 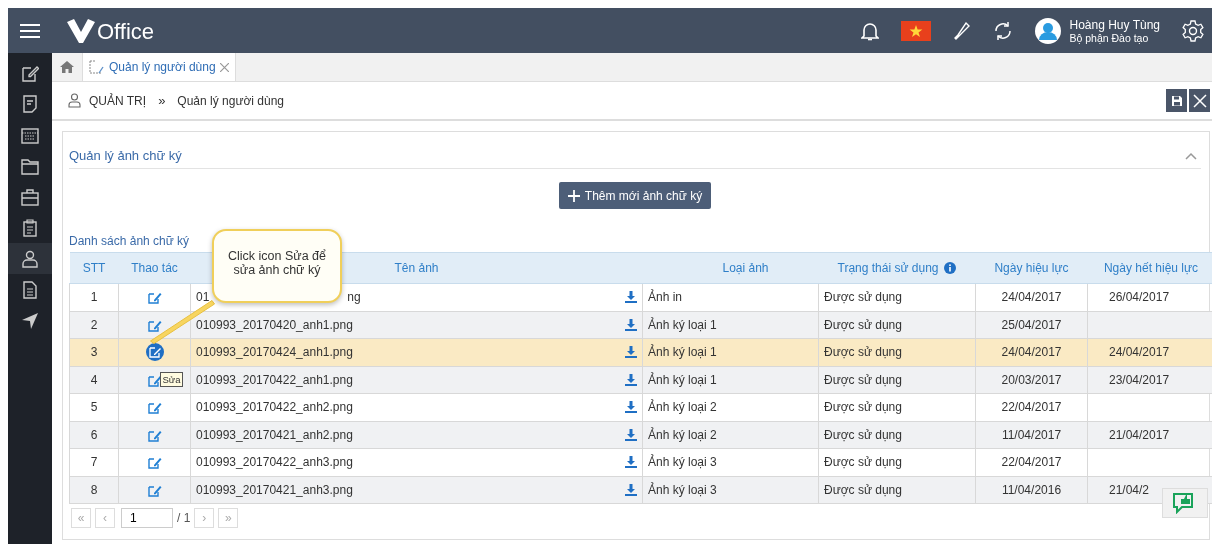 What do you see at coordinates (30, 30) in the screenshot?
I see `menu-icon` at bounding box center [30, 30].